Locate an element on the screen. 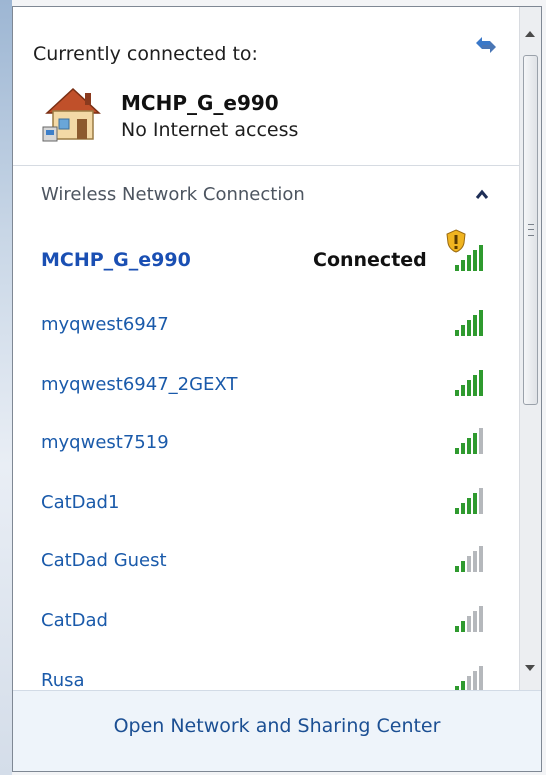  desktop-background-strip is located at coordinates (6, 387).